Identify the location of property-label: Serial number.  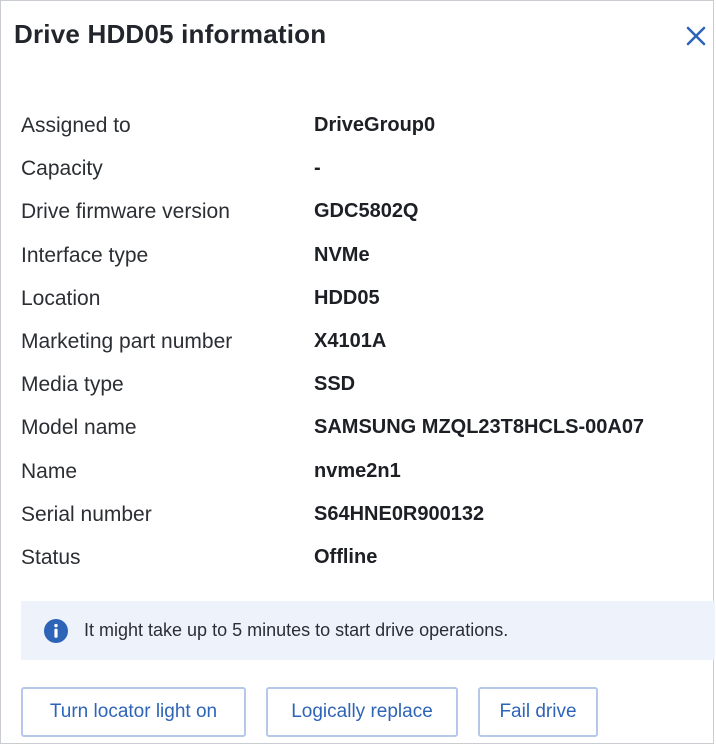
(86, 514).